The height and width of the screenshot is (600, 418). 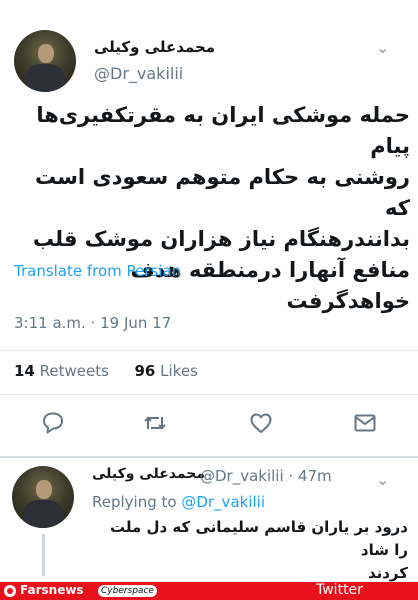 What do you see at coordinates (145, 371) in the screenshot?
I see `likes-count: 96` at bounding box center [145, 371].